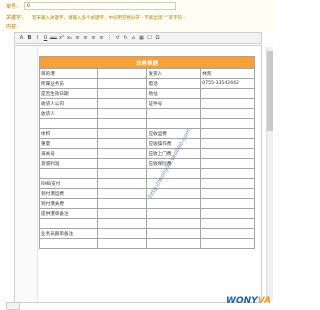 This screenshot has height=310, width=320. I want to click on strikethrough-button: ABC, so click(53, 38).